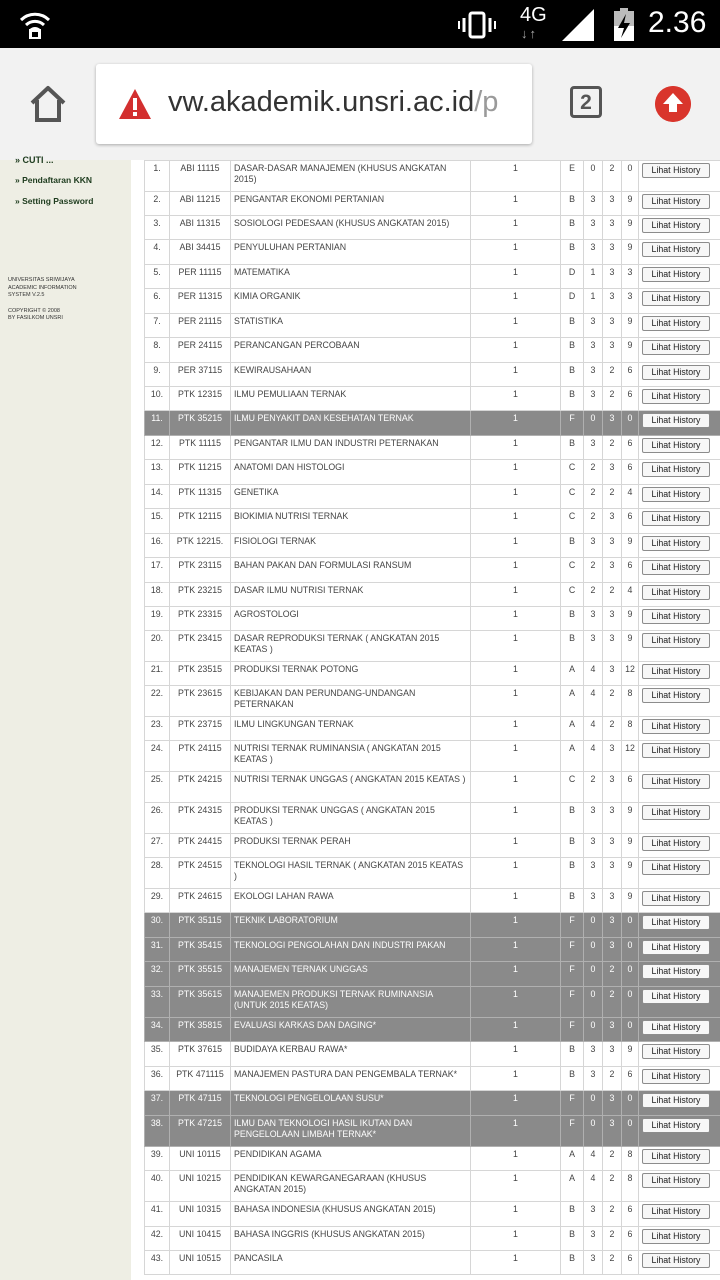  I want to click on sidebar-link-setting-password: » Setting Password, so click(54, 201).